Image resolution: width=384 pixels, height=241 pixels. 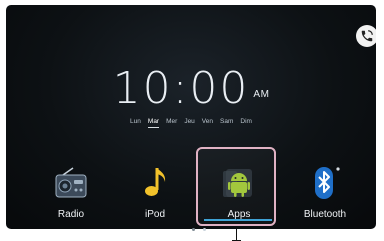 I want to click on weekday-row: Lun Mar Mer Jeu Ven Sam Dim, so click(x=191, y=123).